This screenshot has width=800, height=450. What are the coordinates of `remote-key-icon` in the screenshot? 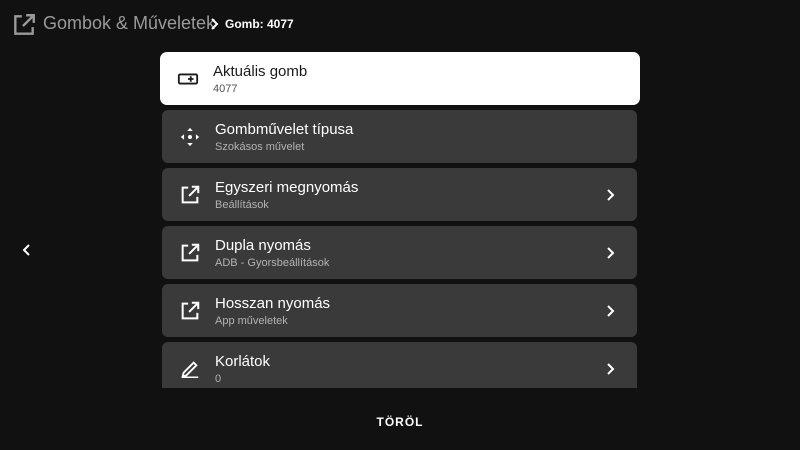 It's located at (188, 79).